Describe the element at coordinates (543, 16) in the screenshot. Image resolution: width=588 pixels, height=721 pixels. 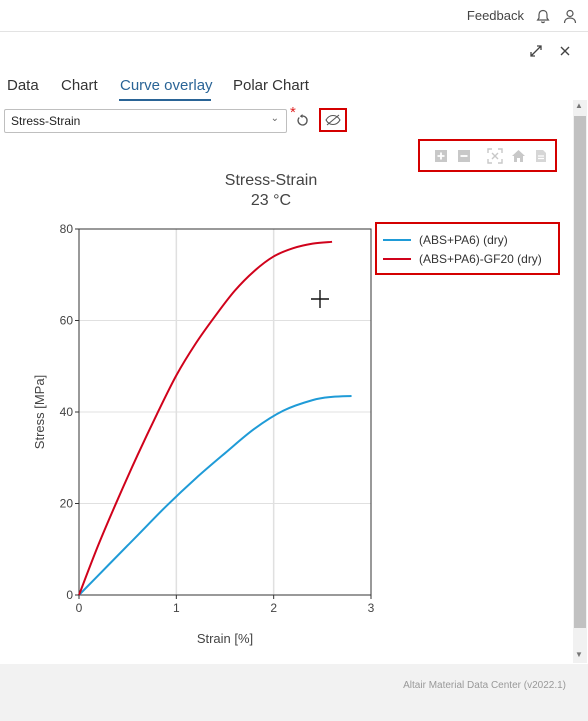
I see `bell-icon` at that location.